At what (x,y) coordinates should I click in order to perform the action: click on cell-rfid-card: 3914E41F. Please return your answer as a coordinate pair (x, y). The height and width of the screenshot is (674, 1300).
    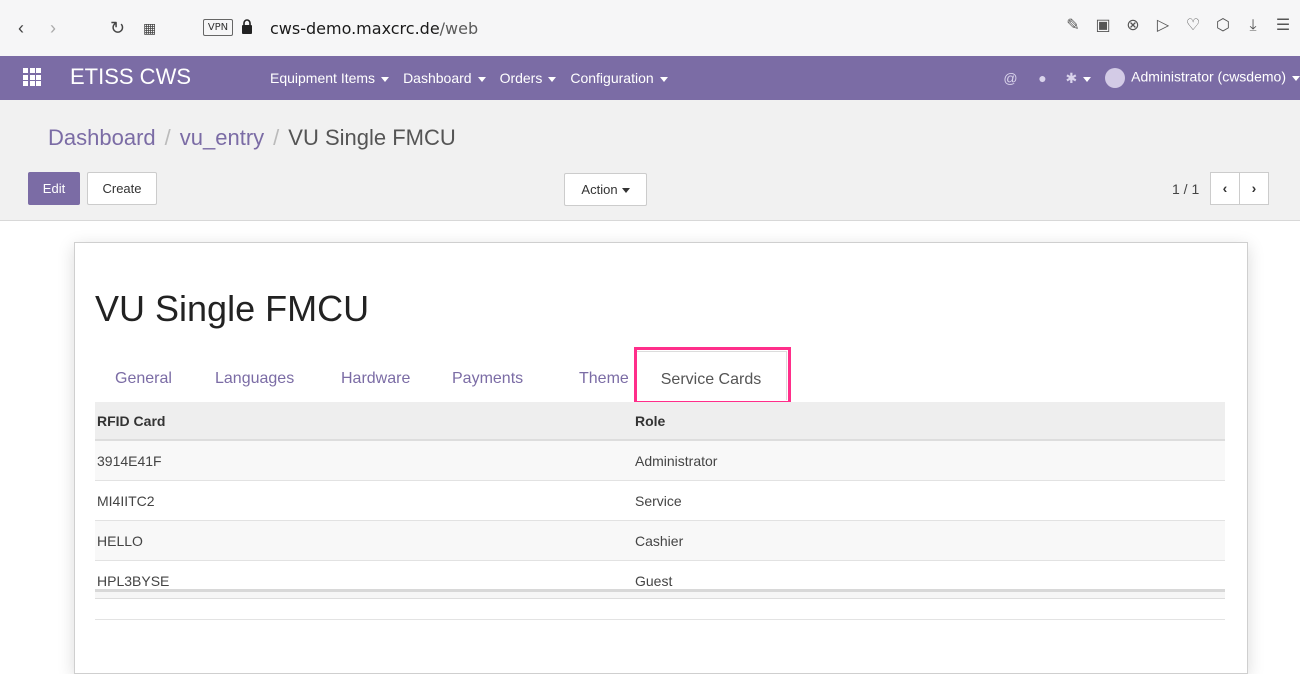
    Looking at the image, I should click on (364, 460).